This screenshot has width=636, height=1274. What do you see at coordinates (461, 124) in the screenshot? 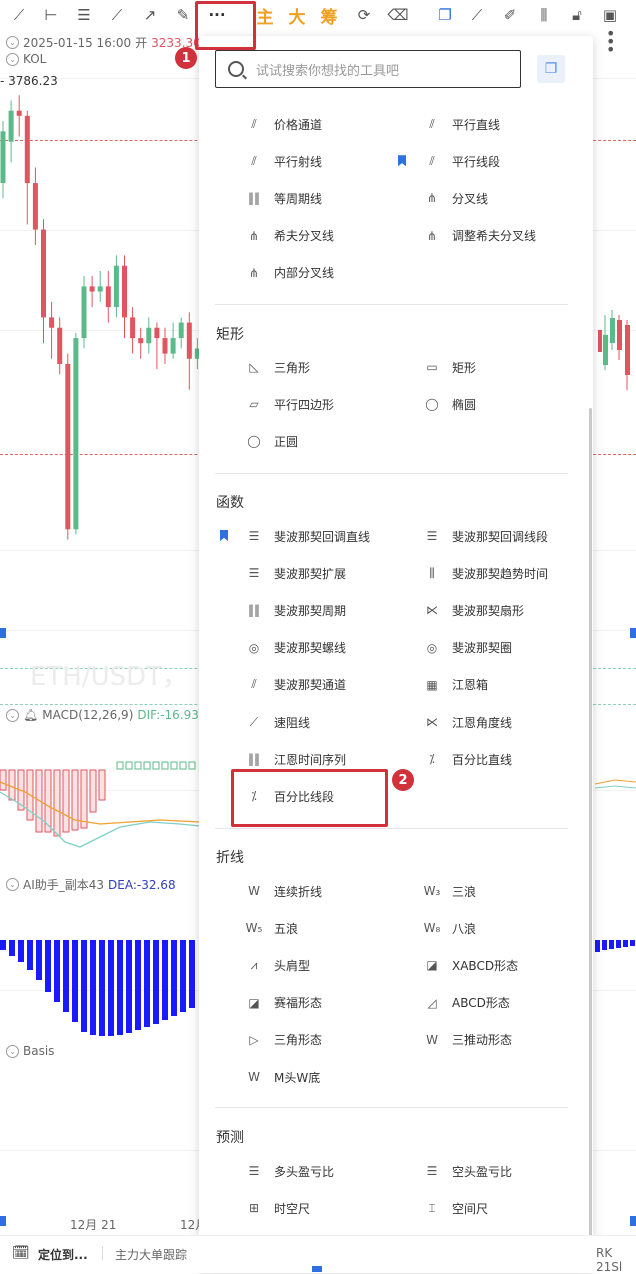
I see `channel-tool-item: ⫽ 平行直线` at bounding box center [461, 124].